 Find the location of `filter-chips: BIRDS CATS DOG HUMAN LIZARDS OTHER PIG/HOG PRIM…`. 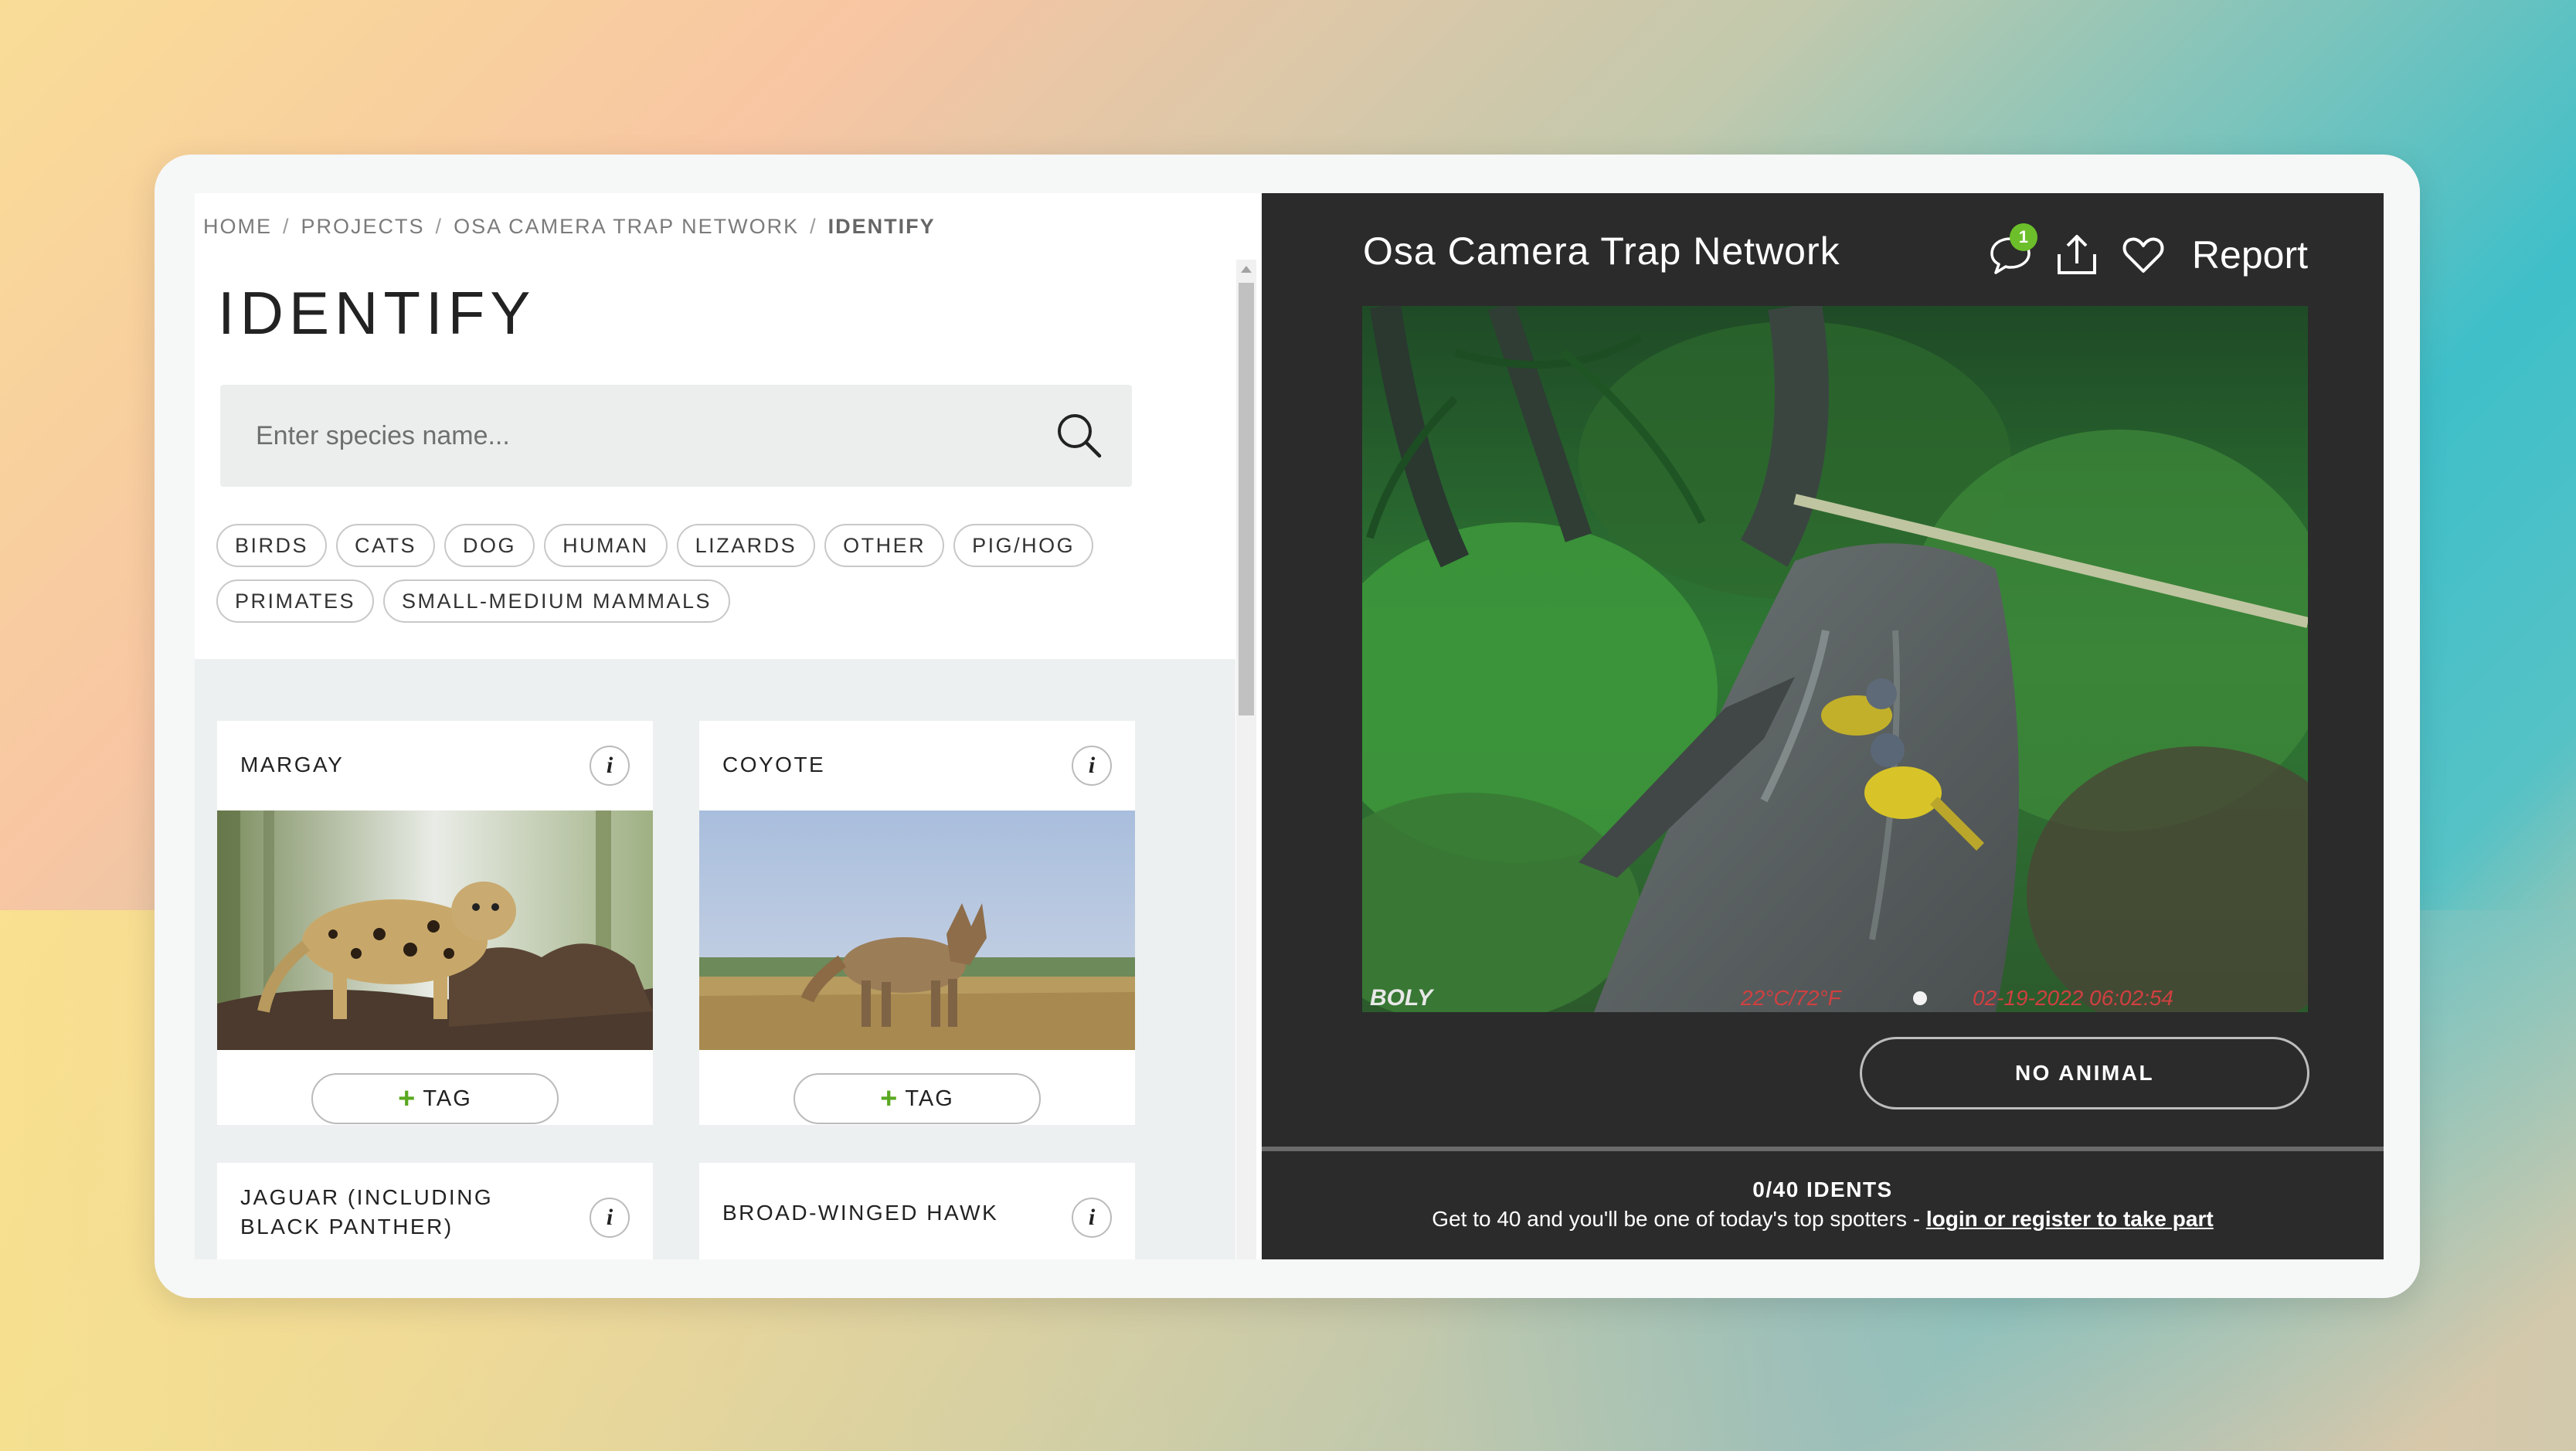

filter-chips: BIRDS CATS DOG HUMAN LIZARDS OTHER PIG/HOG PRIM… is located at coordinates (680, 579).